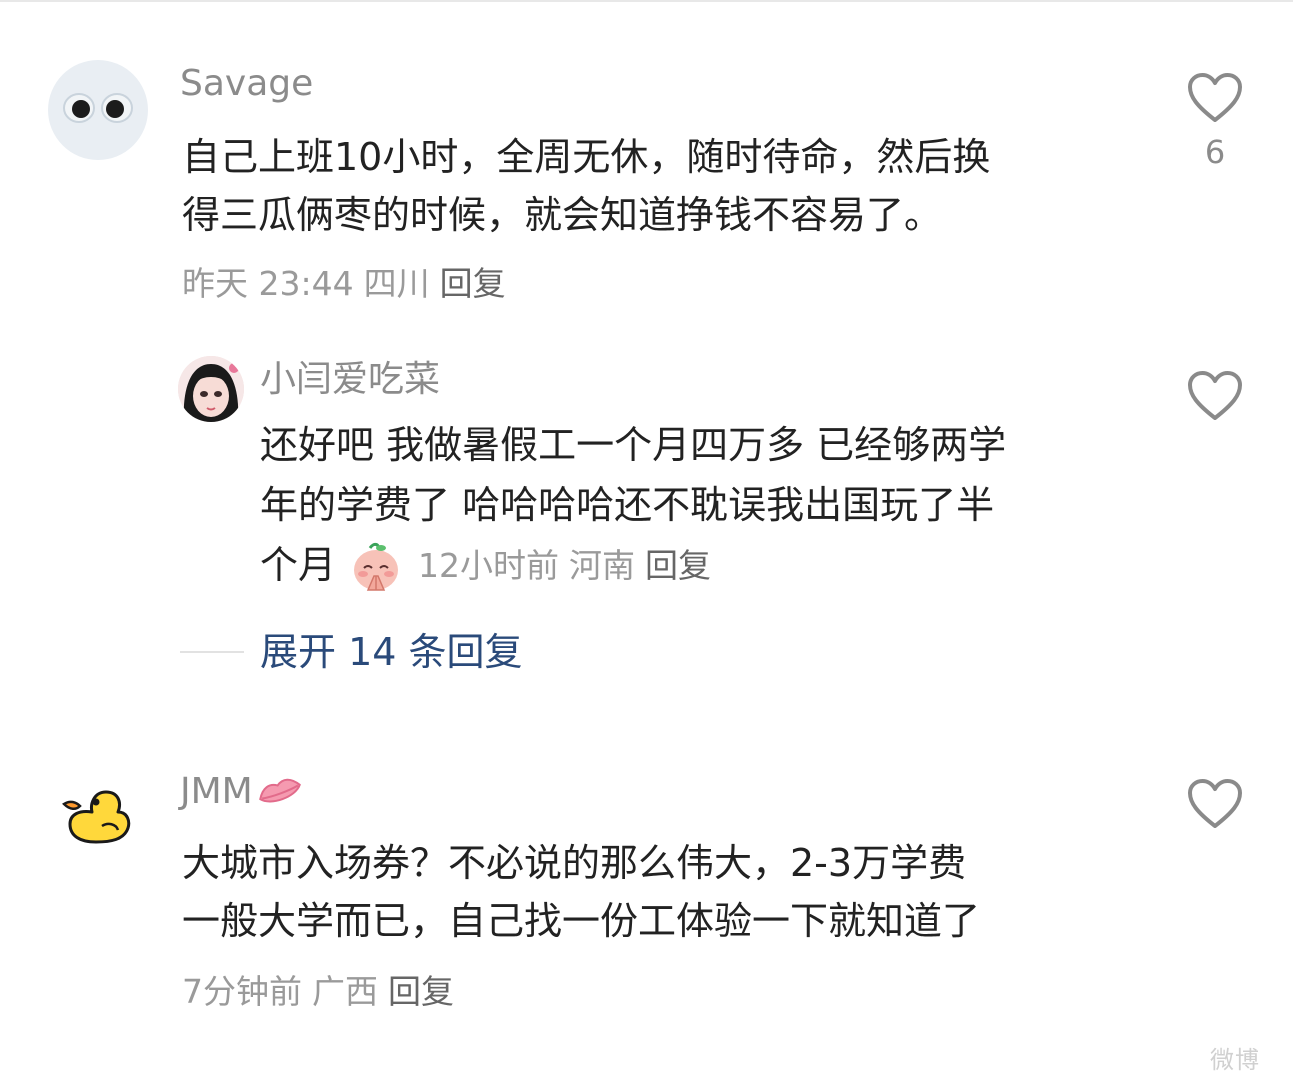  What do you see at coordinates (396, 283) in the screenshot?
I see `comment-location: 四川` at bounding box center [396, 283].